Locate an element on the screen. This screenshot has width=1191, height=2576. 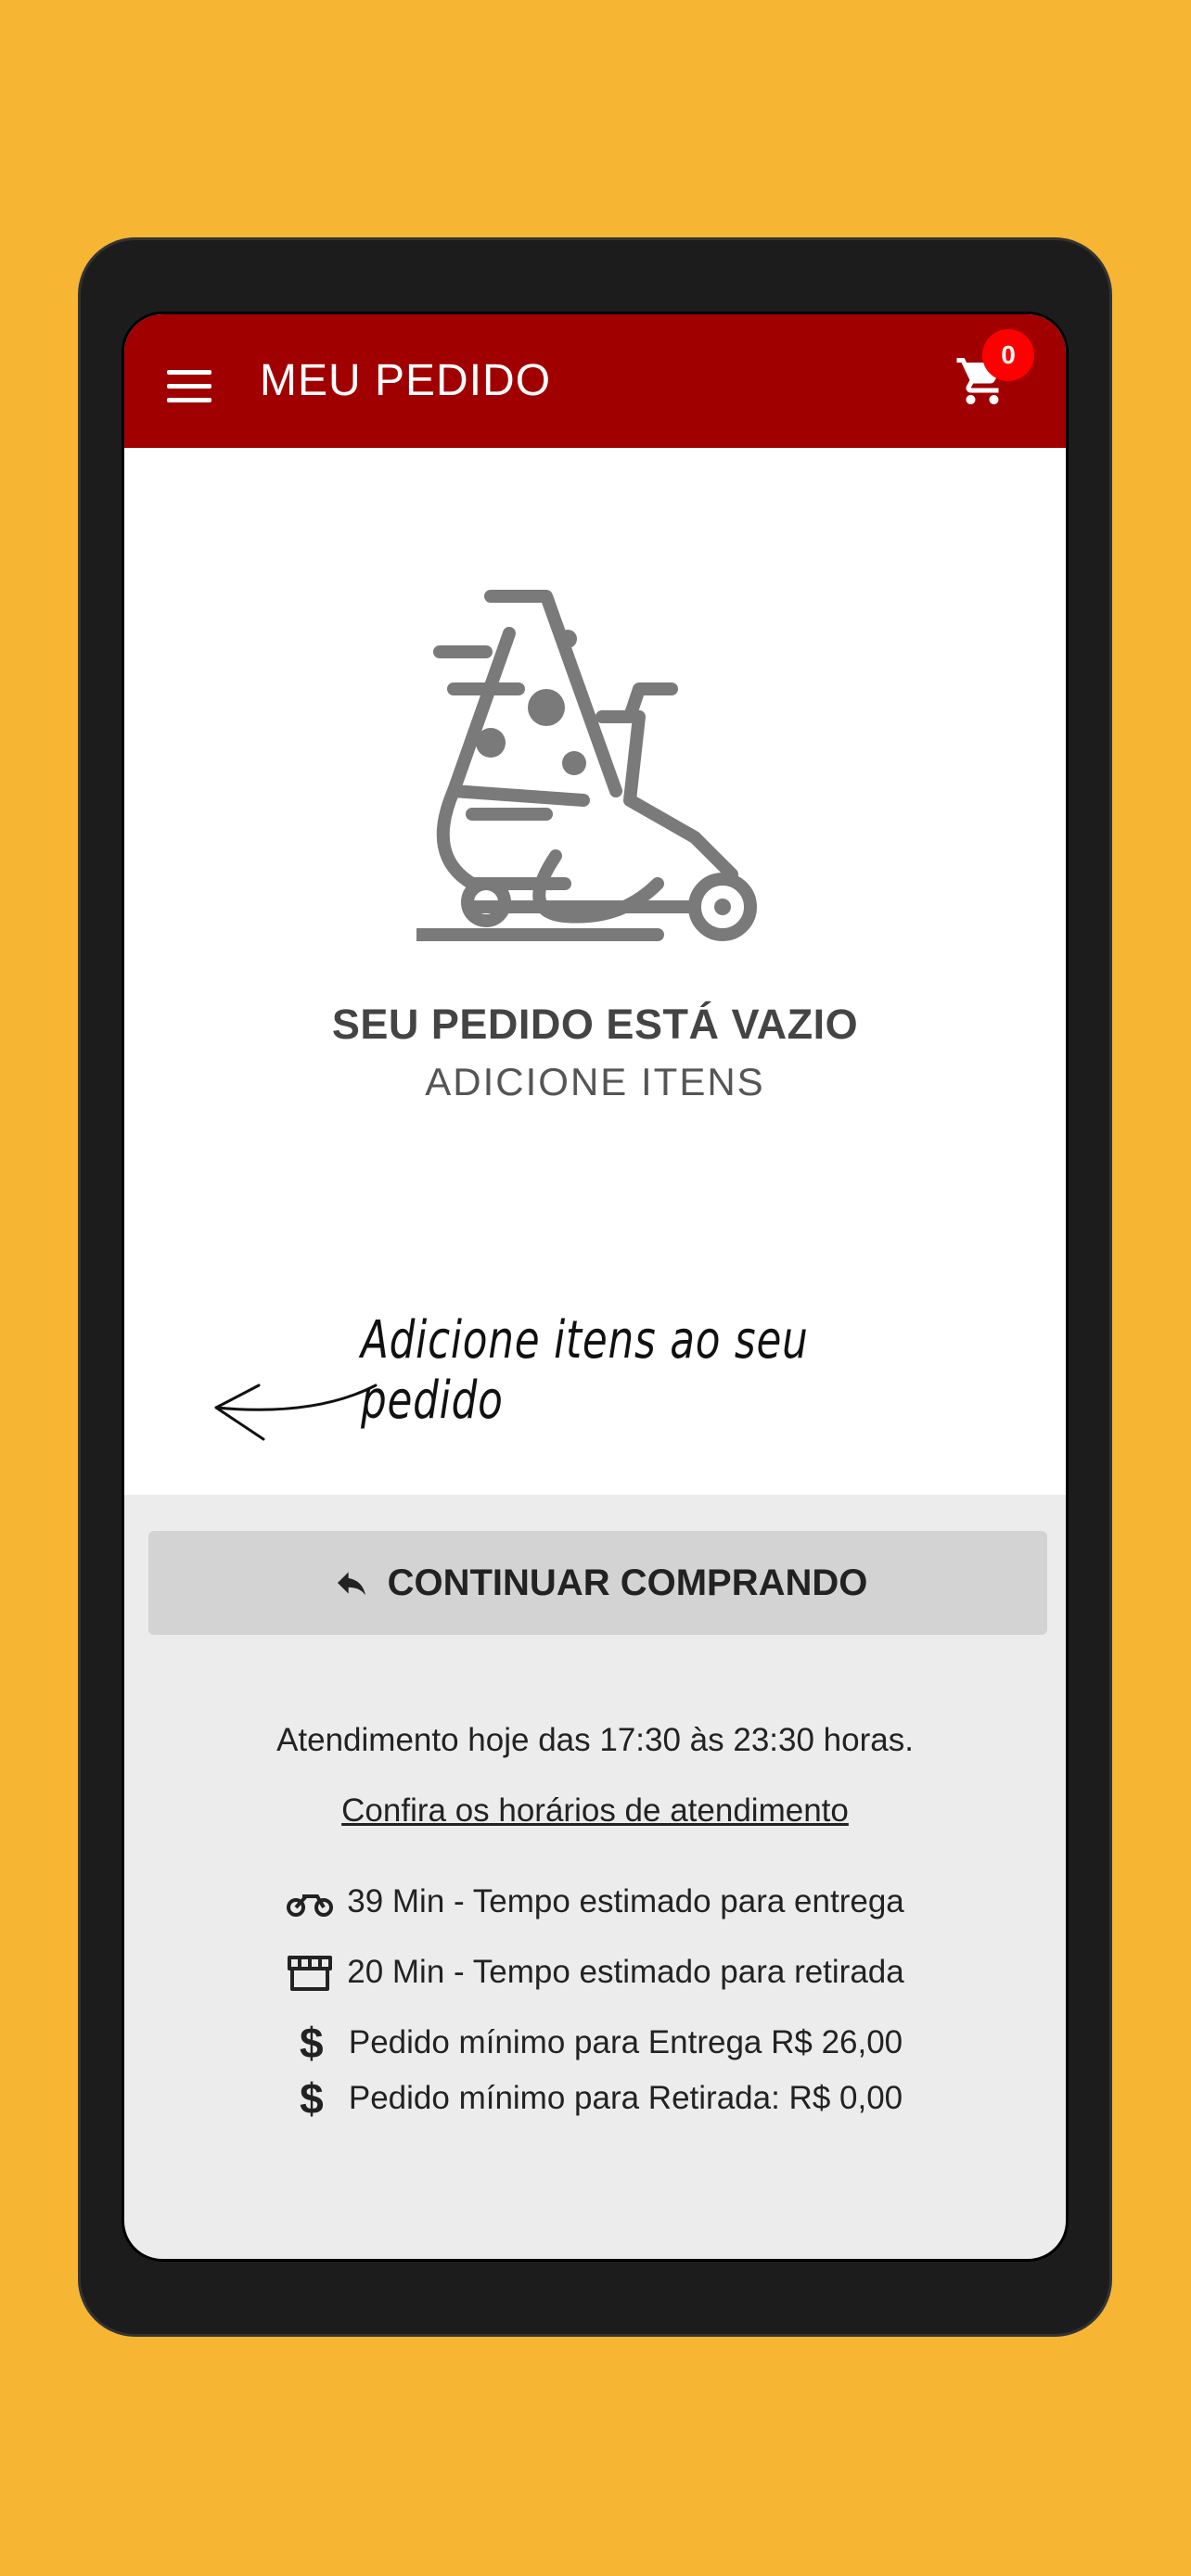
pickup-time-text: 20 Min - Tempo estimado para retirada is located at coordinates (625, 1972).